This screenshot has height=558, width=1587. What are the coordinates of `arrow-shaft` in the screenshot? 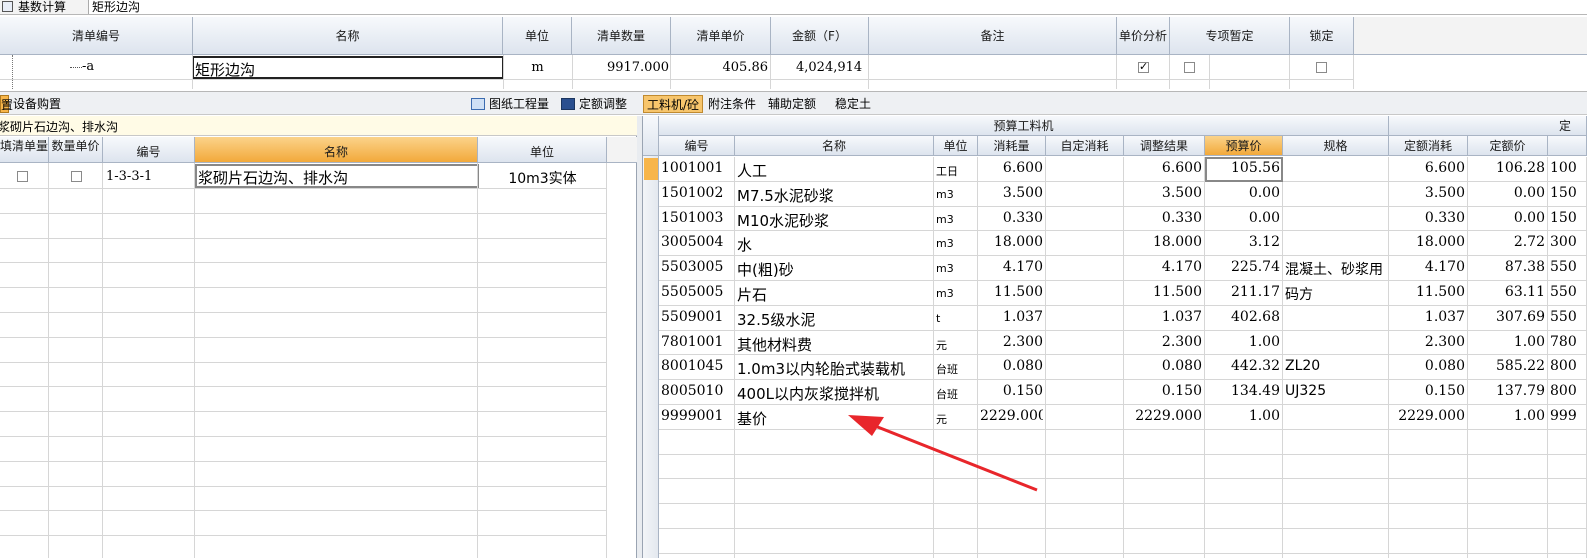 It's located at (953, 457).